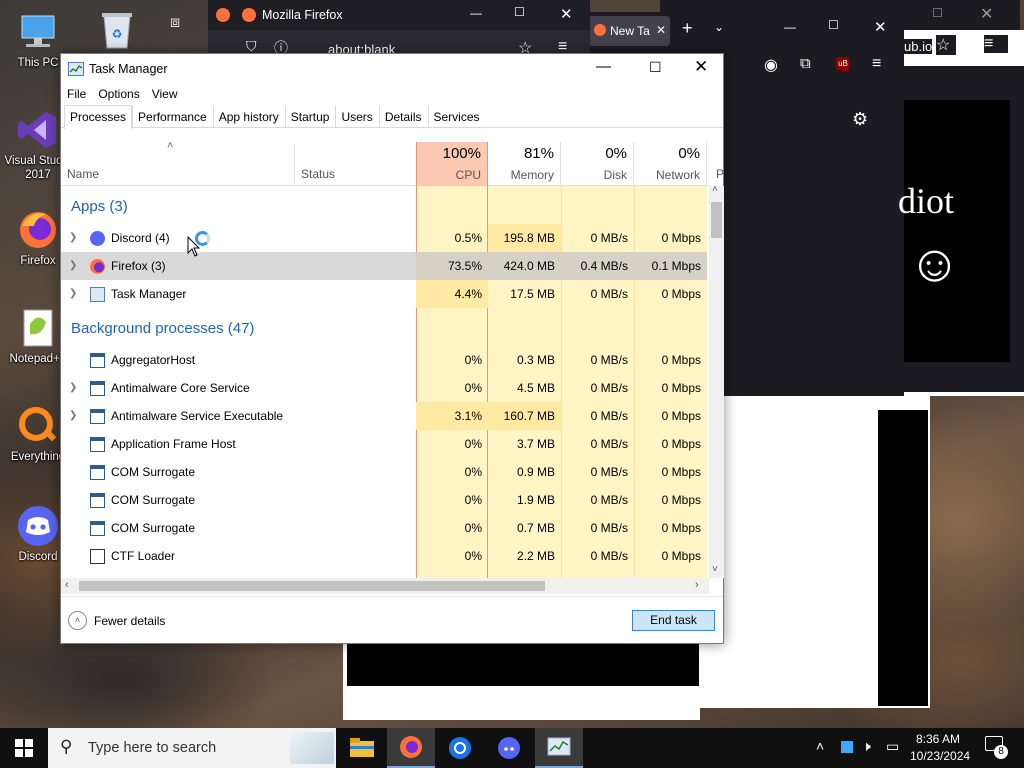 Image resolution: width=1024 pixels, height=768 pixels. Describe the element at coordinates (129, 621) in the screenshot. I see `fewer-details-link: Fewer details` at that location.